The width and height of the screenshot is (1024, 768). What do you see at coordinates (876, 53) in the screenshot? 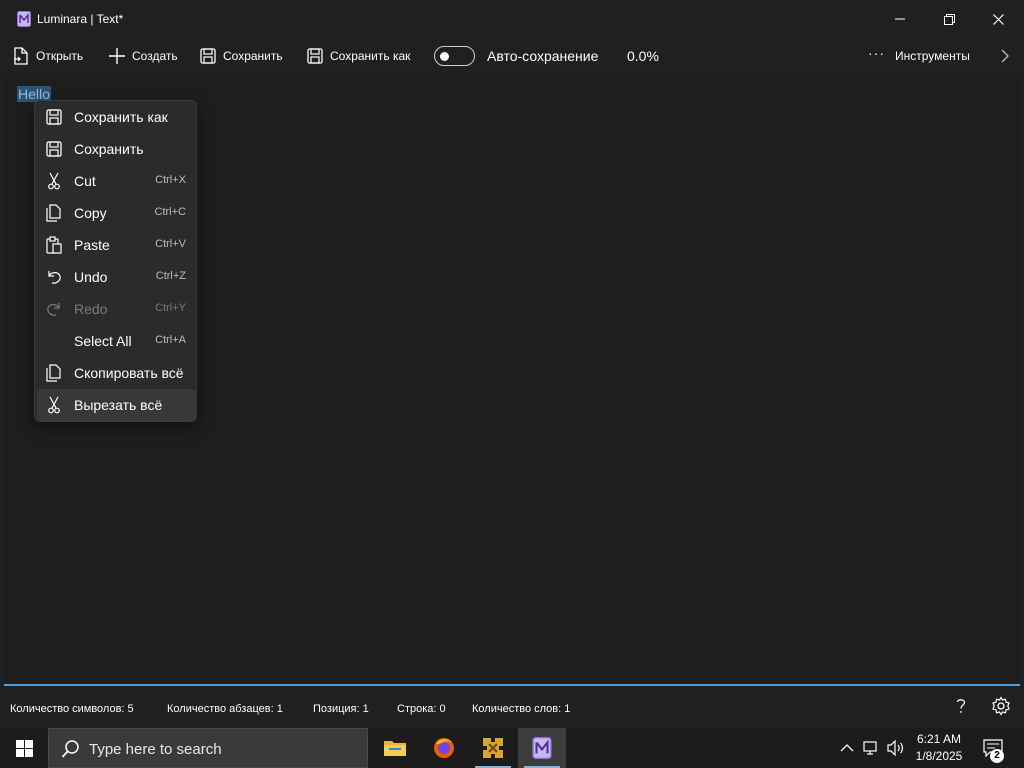
I see `more-dots-icon: ···` at bounding box center [876, 53].